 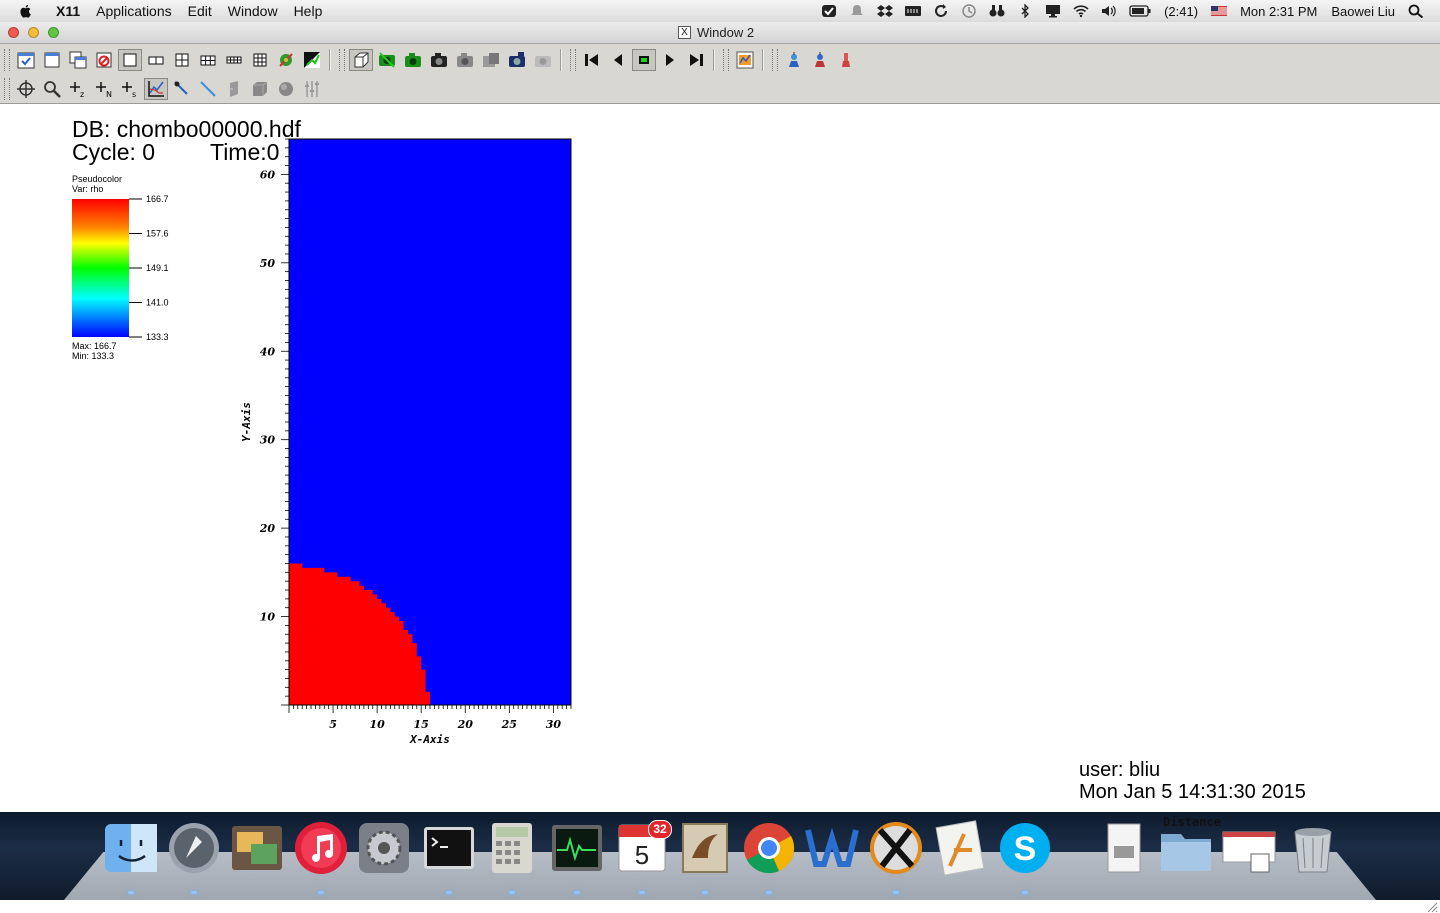 I want to click on menu-help: Help, so click(x=308, y=11).